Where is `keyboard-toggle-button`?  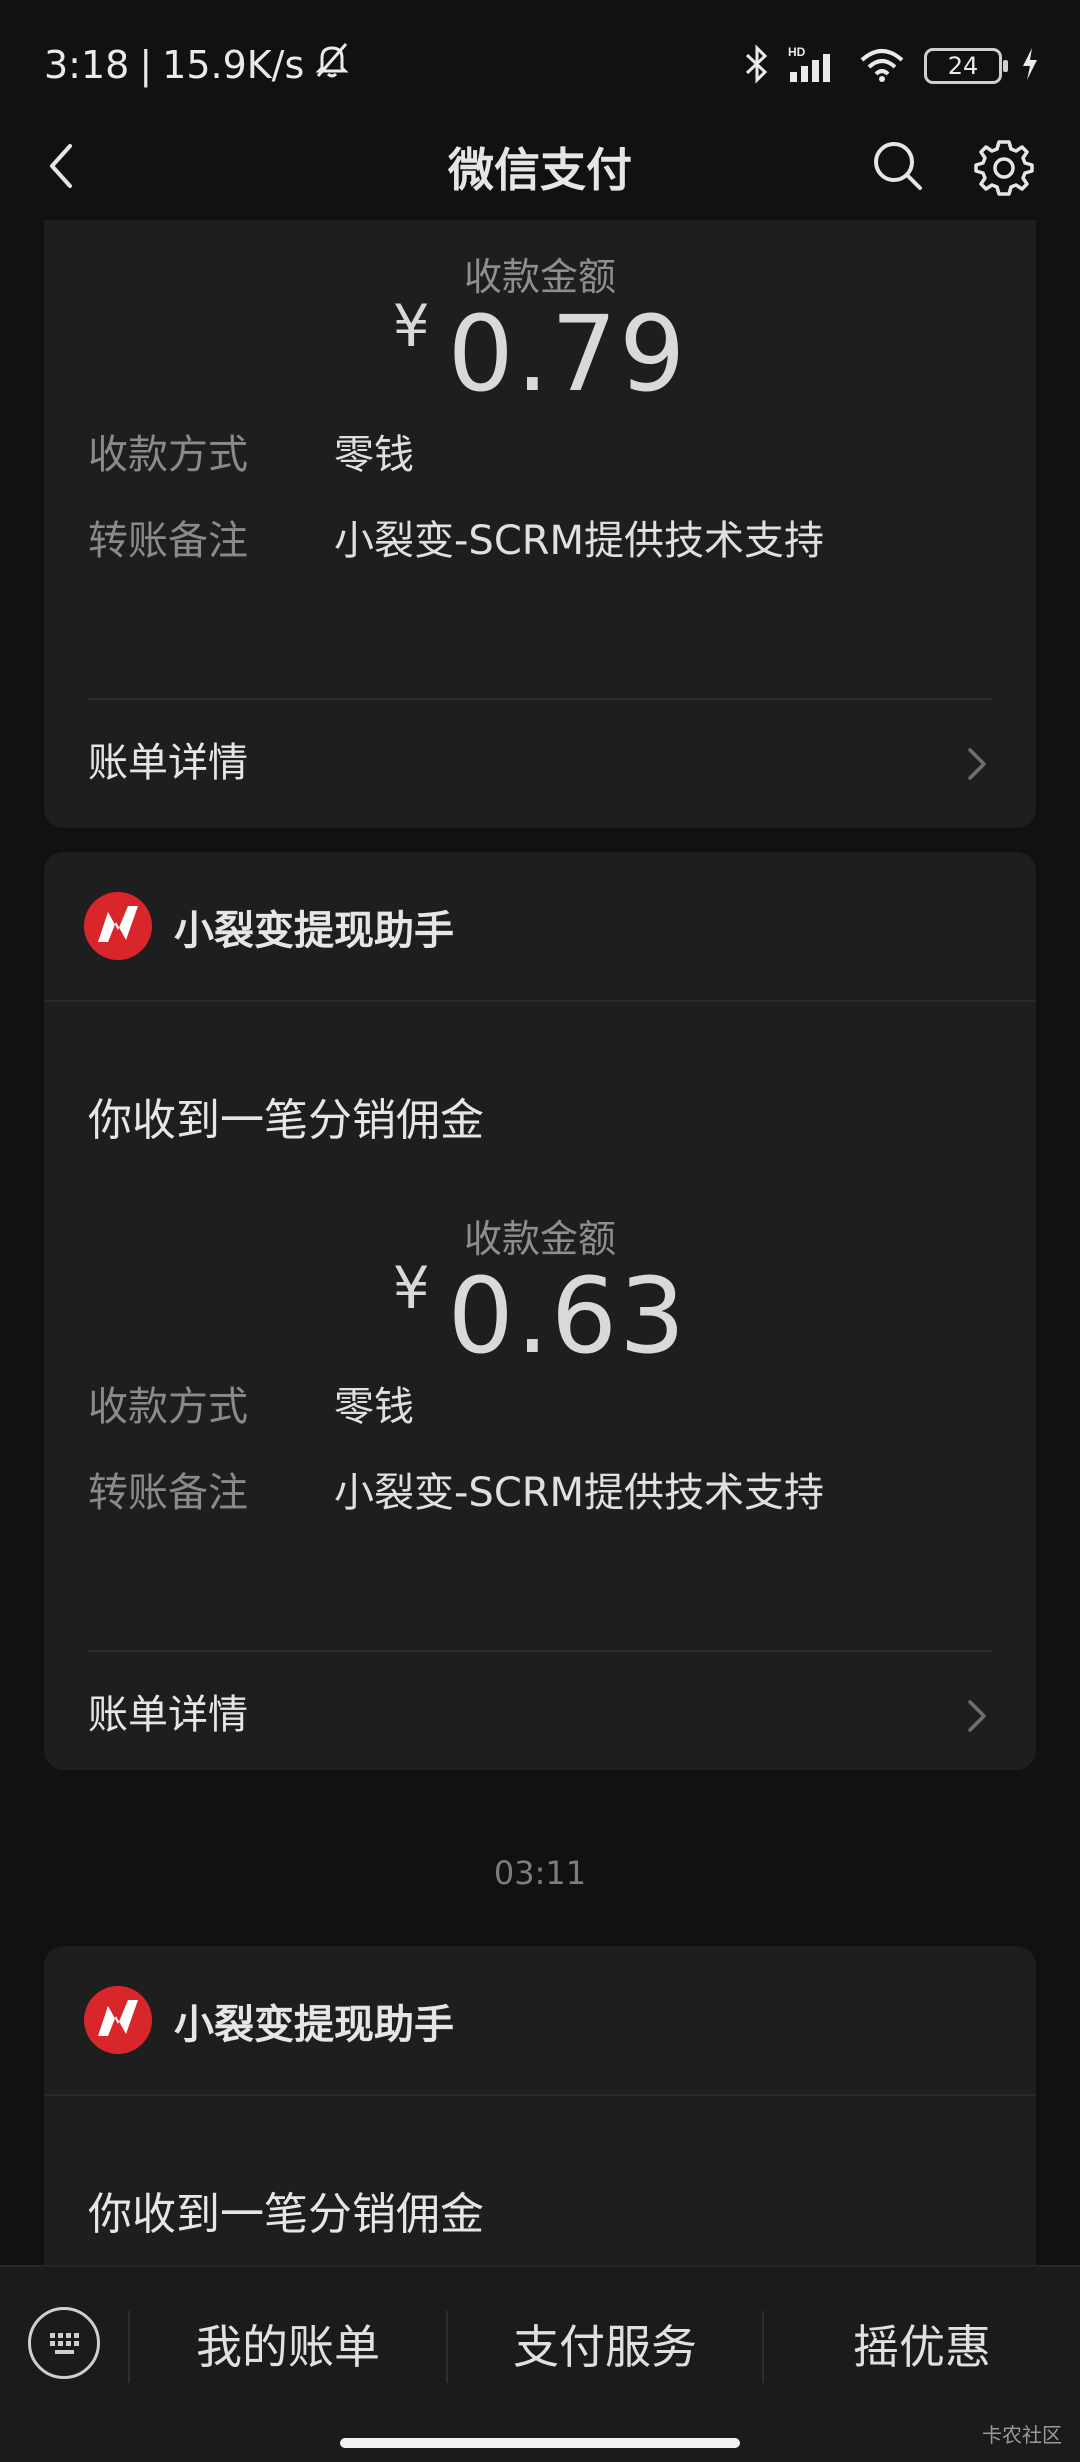
keyboard-toggle-button is located at coordinates (64, 2343).